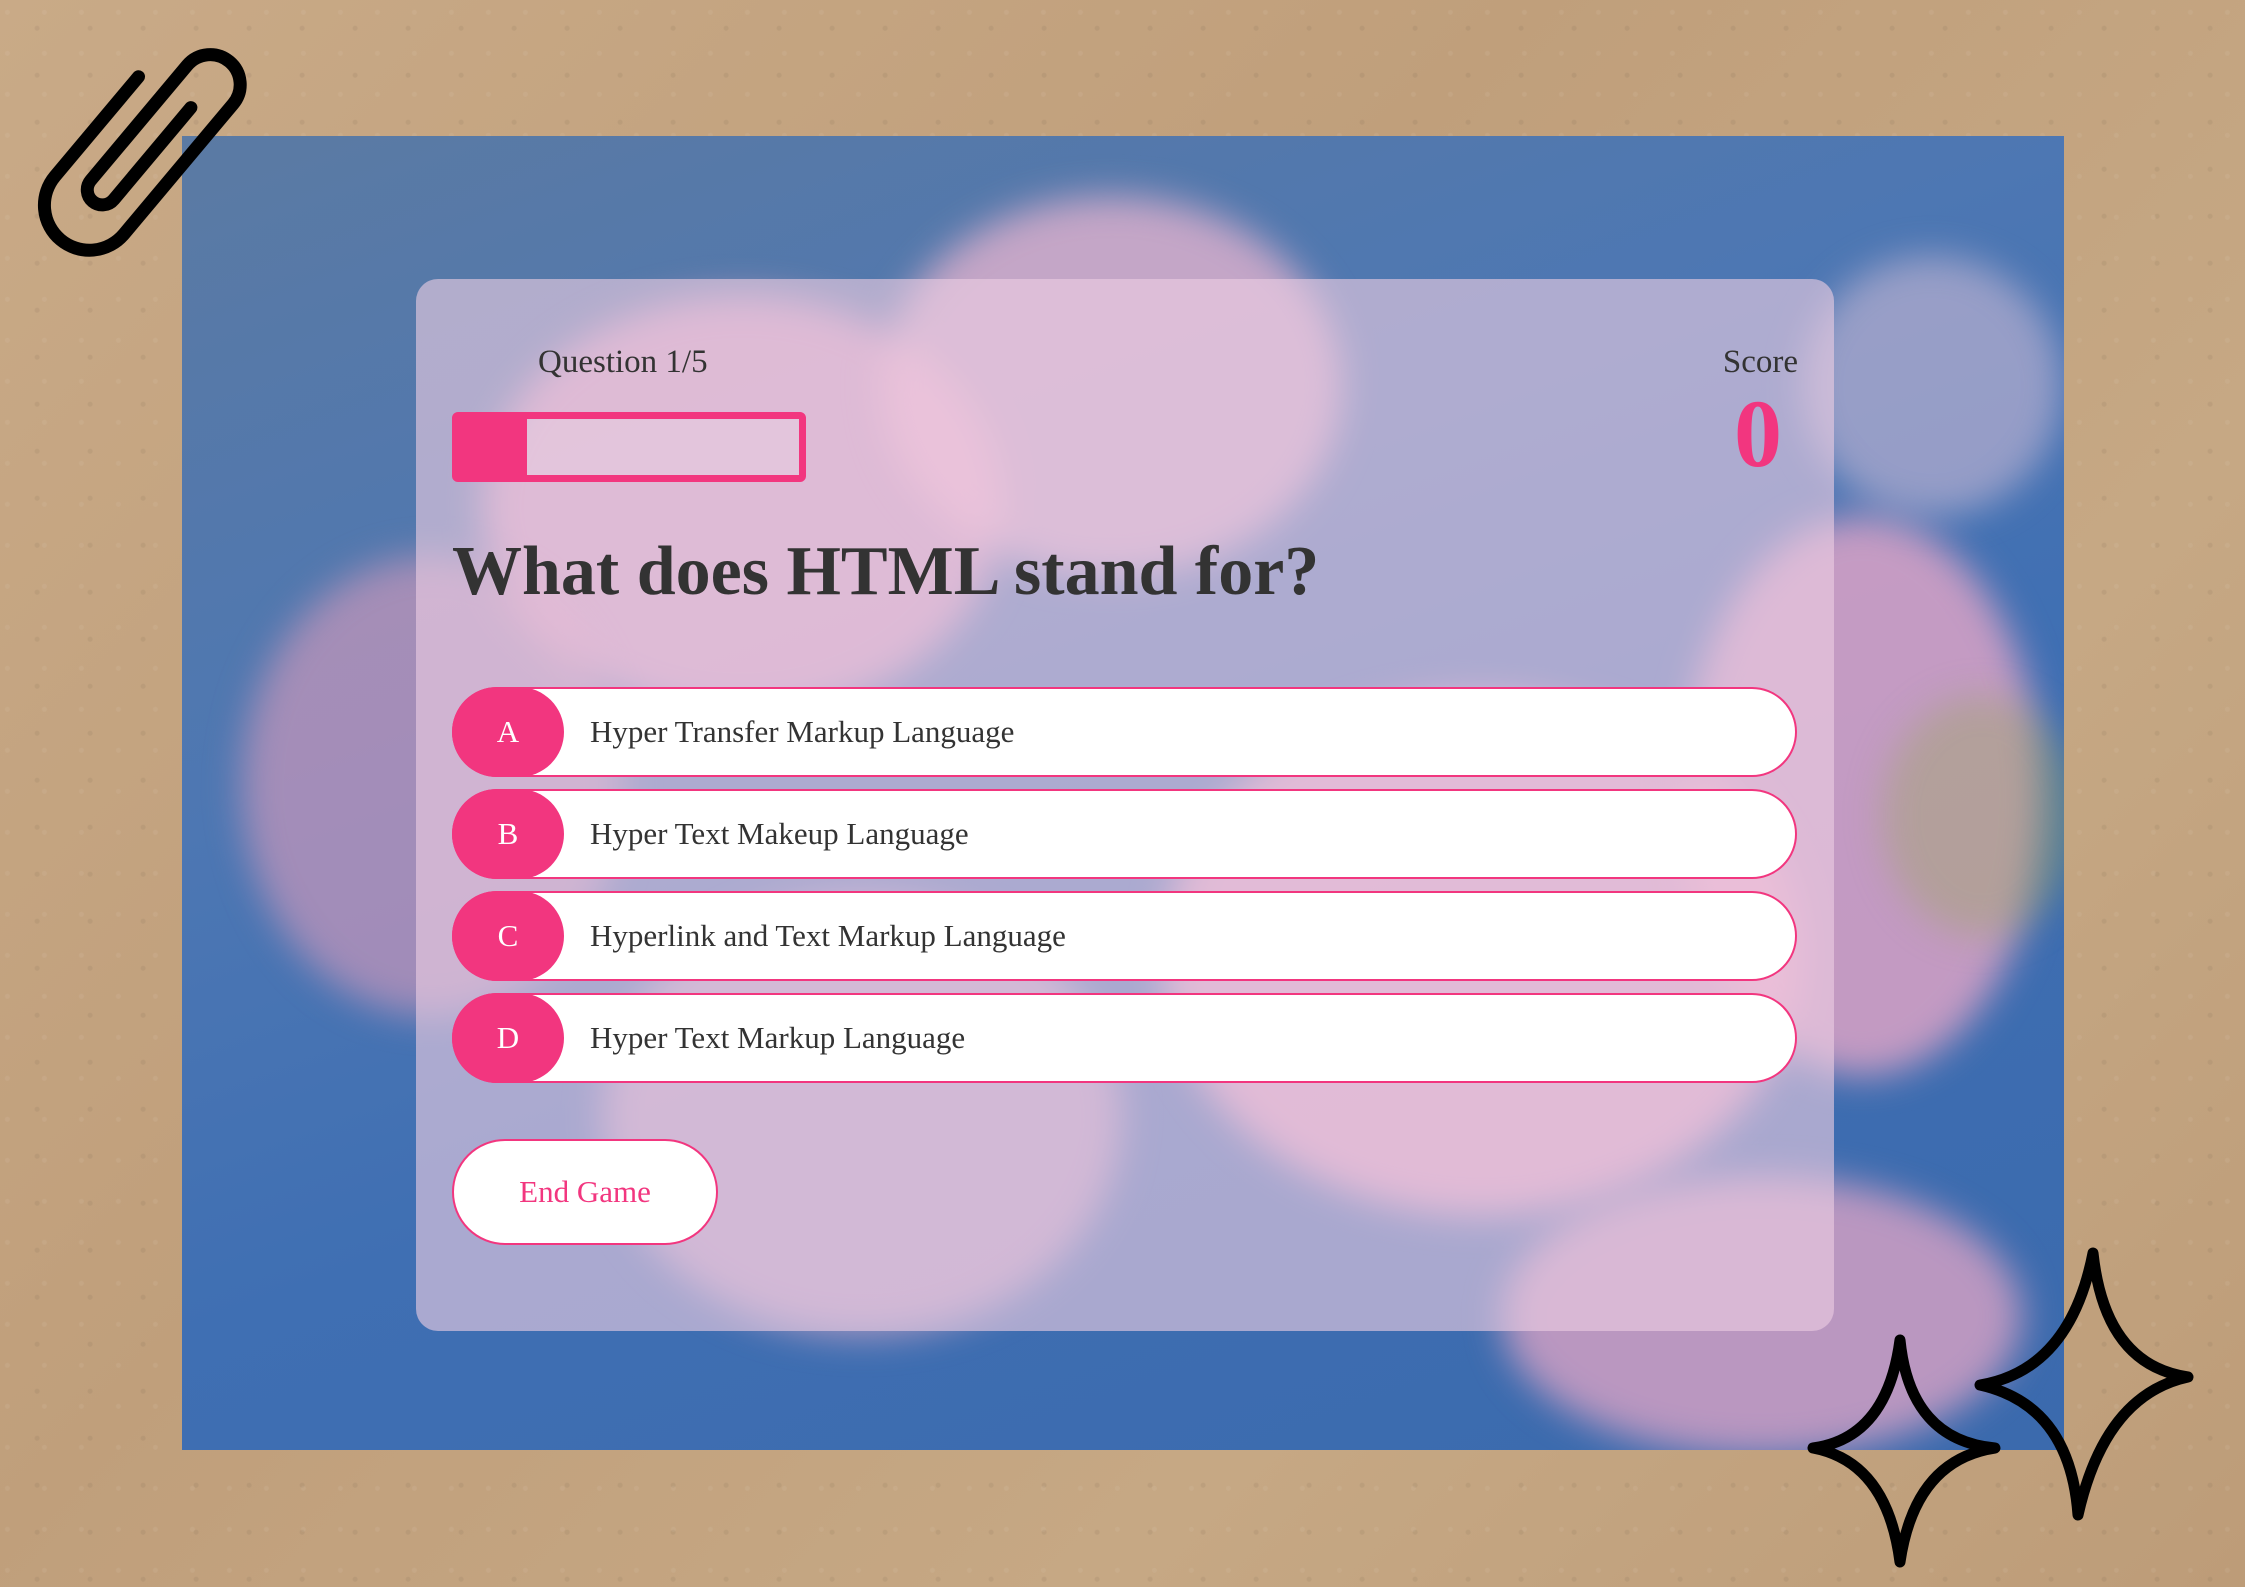 Image resolution: width=2245 pixels, height=1587 pixels. I want to click on option-c: C Hyperlink and Text Markup Language, so click(1124, 936).